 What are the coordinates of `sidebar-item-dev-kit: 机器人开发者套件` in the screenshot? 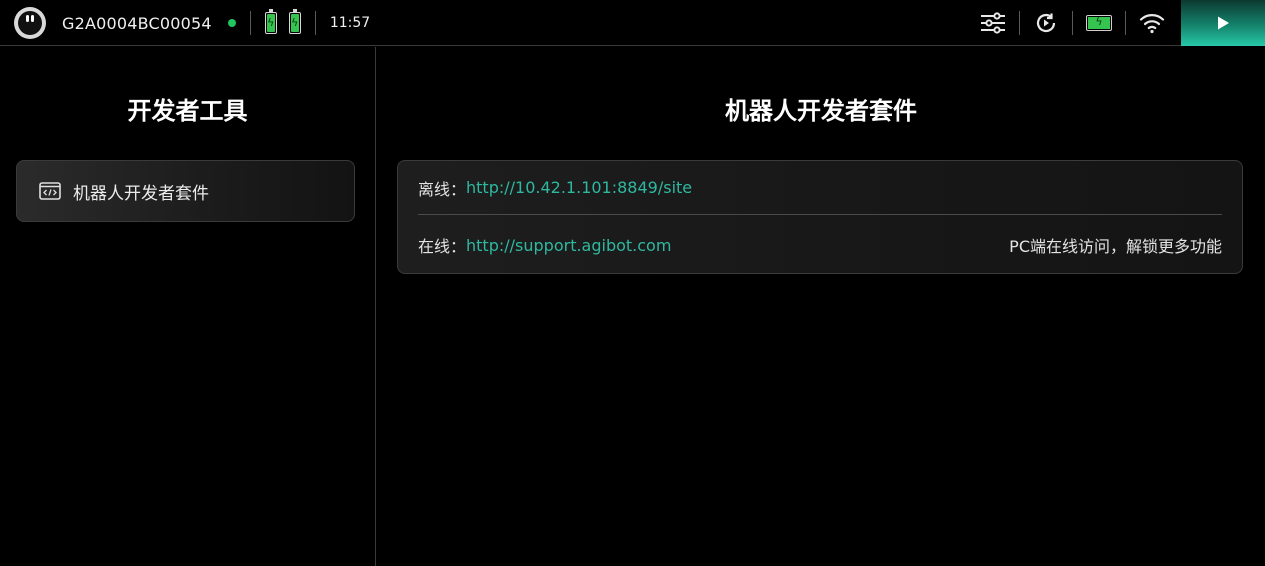 It's located at (185, 191).